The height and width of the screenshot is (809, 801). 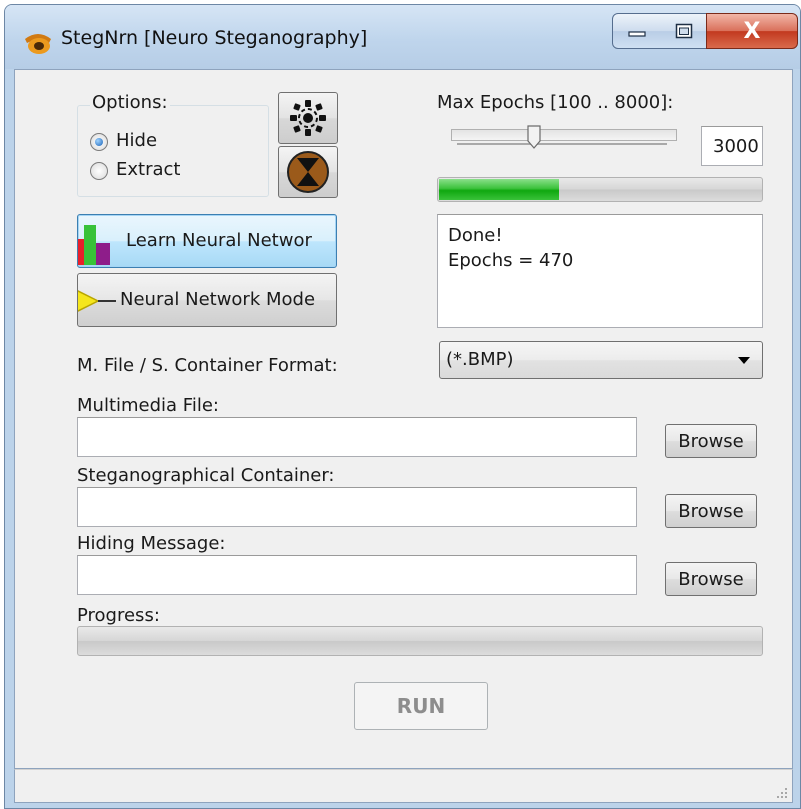 I want to click on container-browse-button: Browse, so click(x=711, y=511).